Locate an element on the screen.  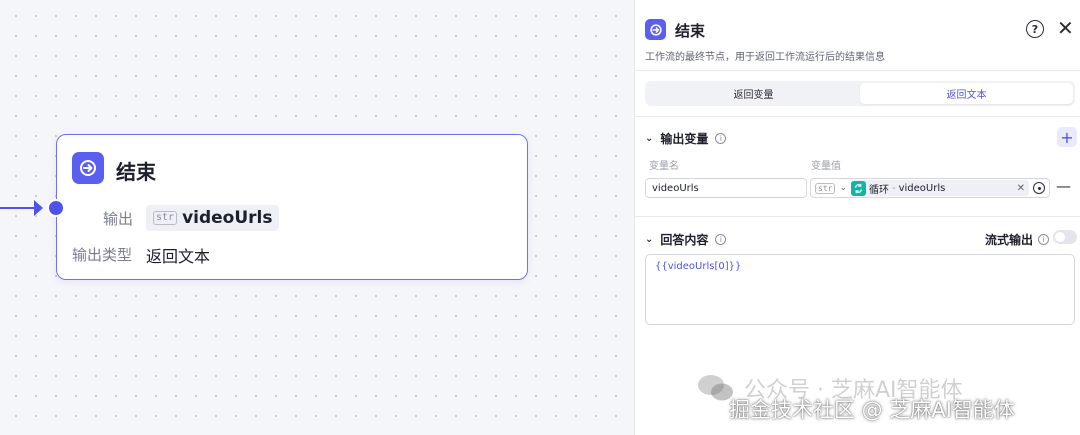
answer-section-header: ⌄ 回答内容 i is located at coordinates (686, 239).